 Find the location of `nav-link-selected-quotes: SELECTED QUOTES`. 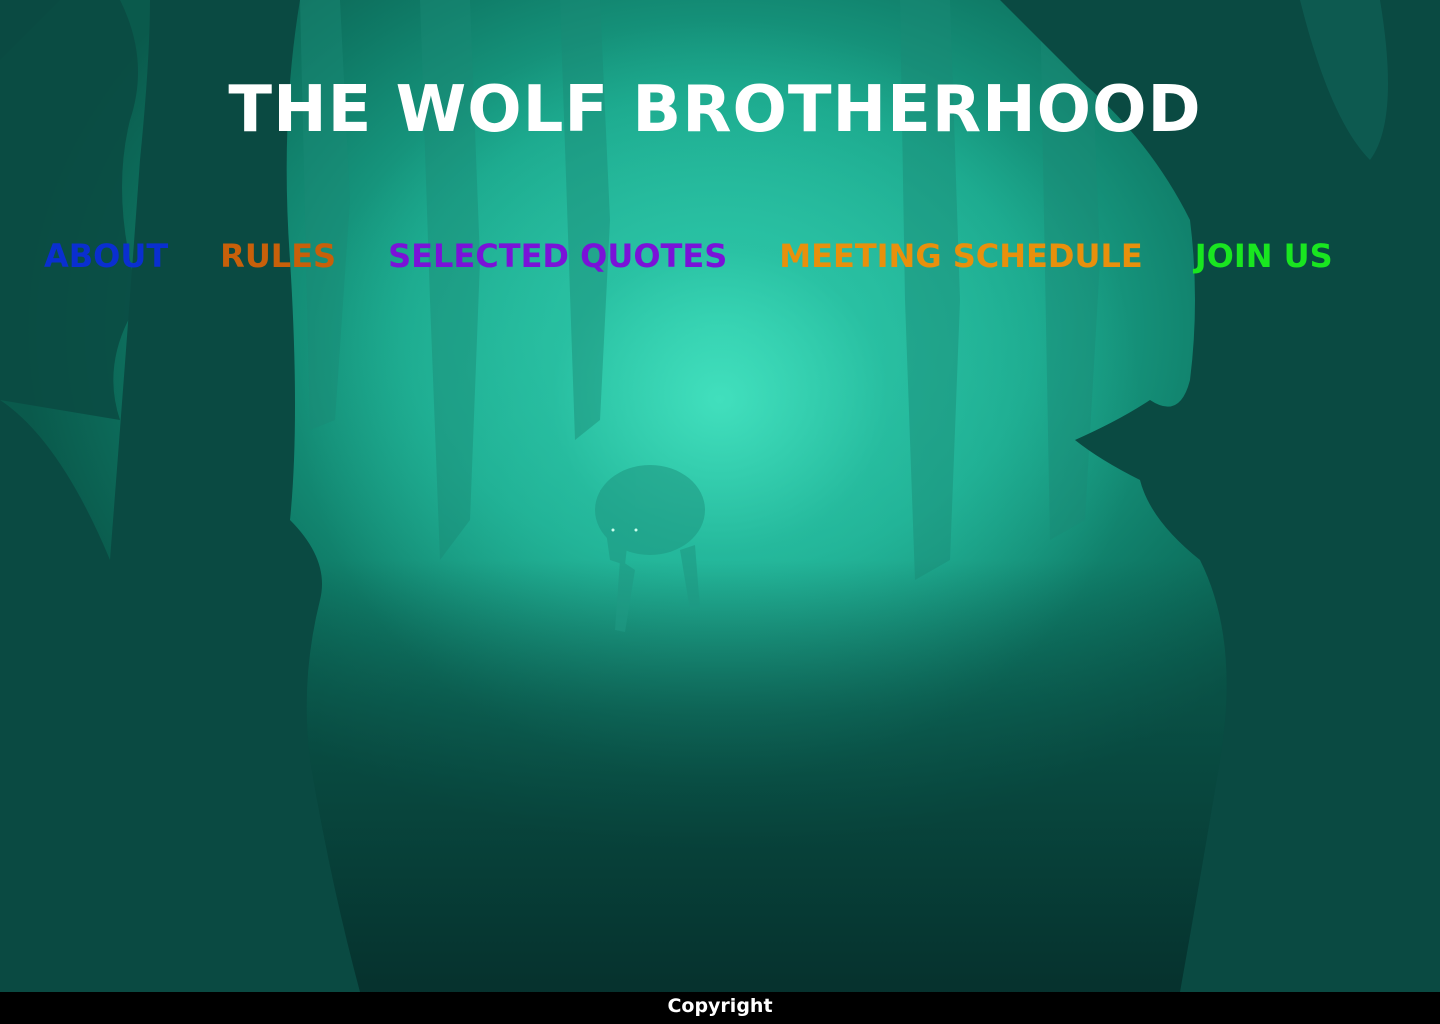

nav-link-selected-quotes: SELECTED QUOTES is located at coordinates (557, 256).